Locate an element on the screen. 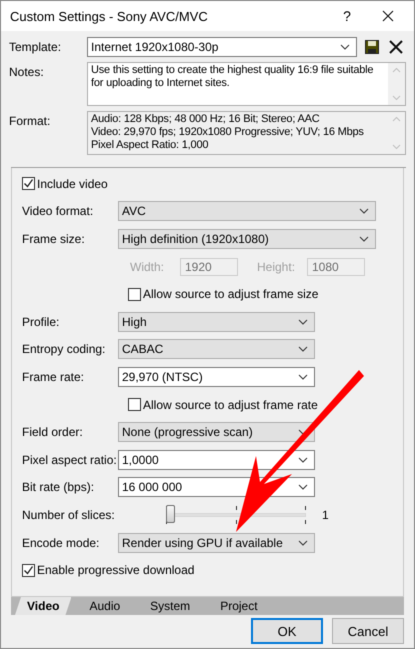 This screenshot has width=415, height=649. dropdown: High definition (1920x1080) is located at coordinates (247, 238).